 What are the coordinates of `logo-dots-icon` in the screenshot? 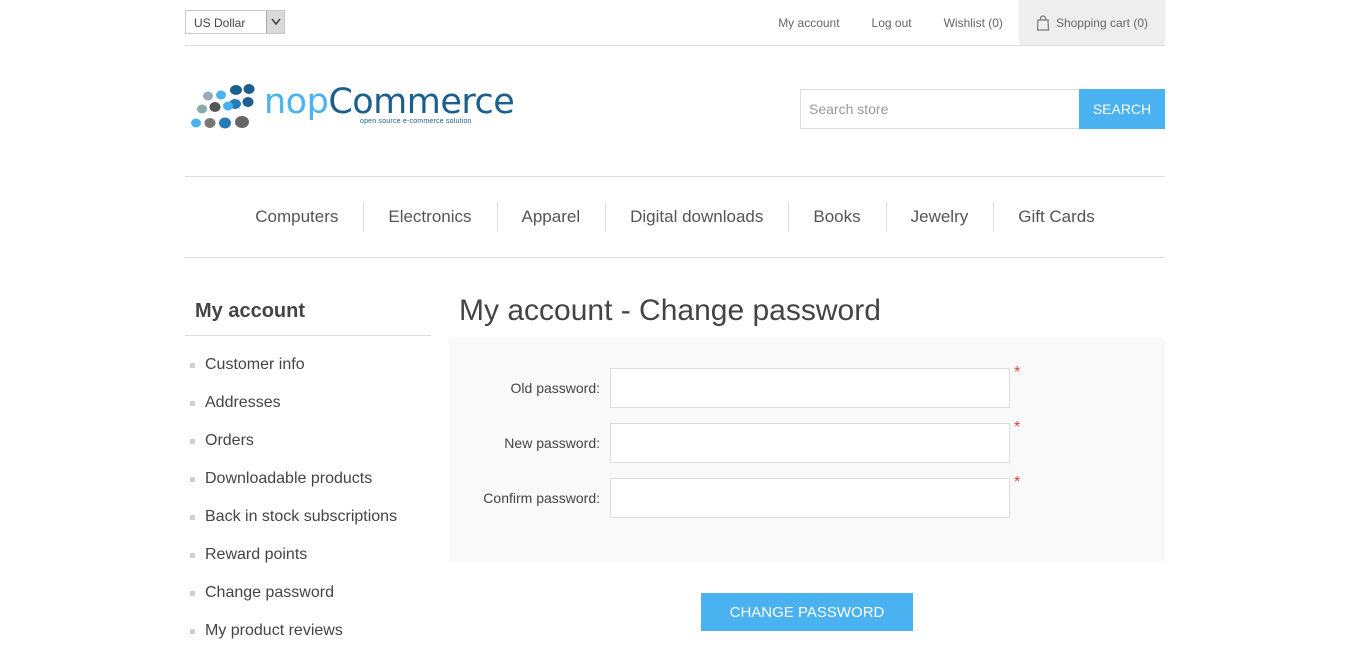 It's located at (223, 106).